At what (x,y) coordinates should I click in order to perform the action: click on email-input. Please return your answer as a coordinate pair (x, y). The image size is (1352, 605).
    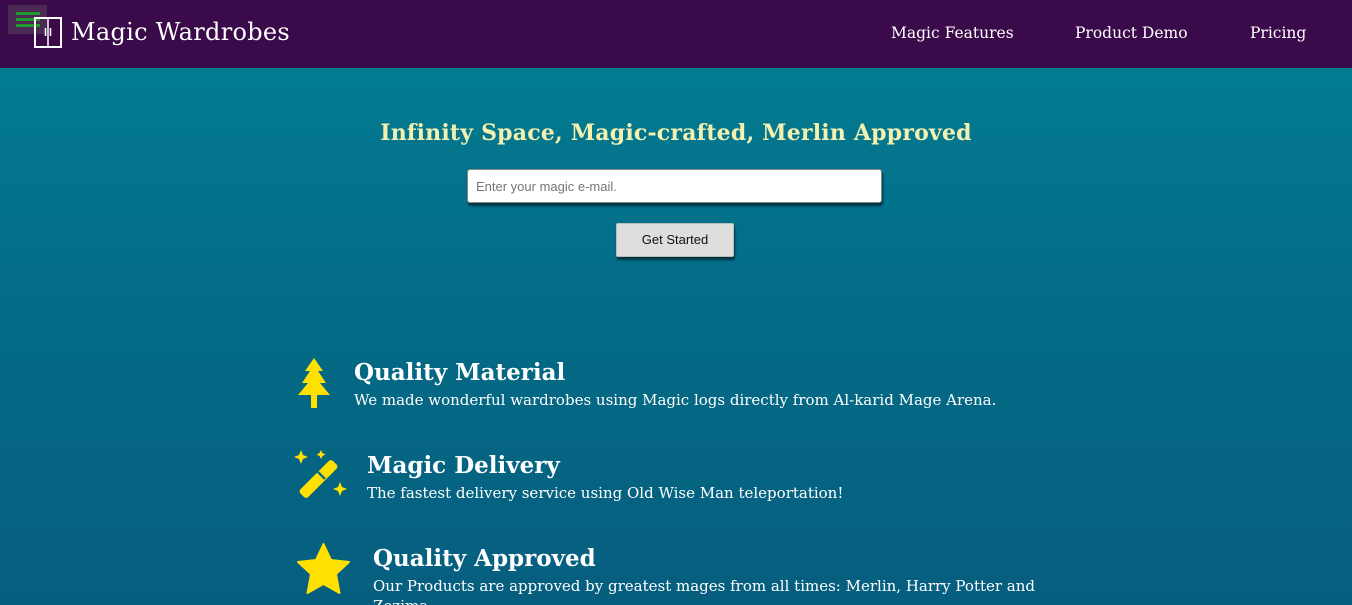
    Looking at the image, I should click on (674, 186).